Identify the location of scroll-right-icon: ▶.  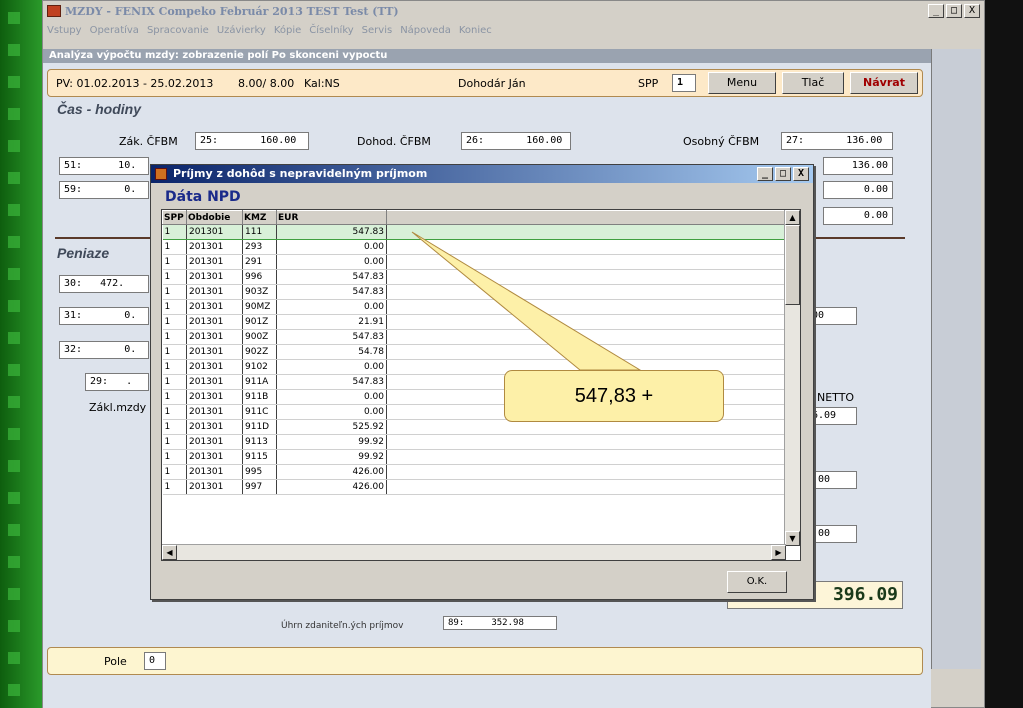
(778, 552).